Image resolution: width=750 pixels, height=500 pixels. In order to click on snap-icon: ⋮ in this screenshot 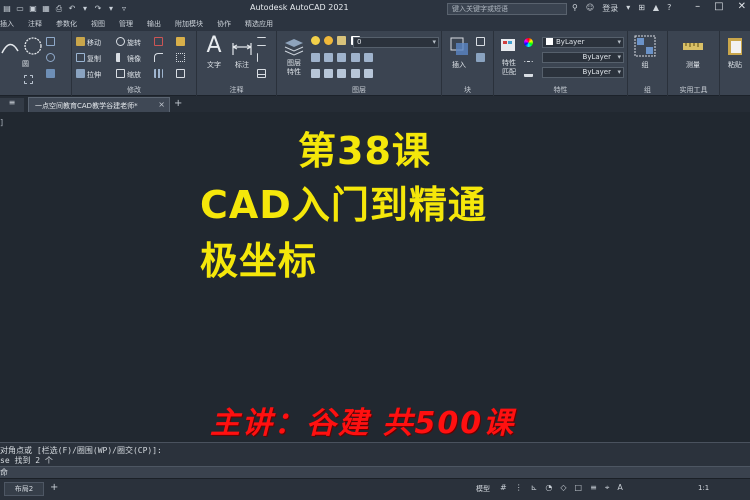, I will do `click(519, 488)`.